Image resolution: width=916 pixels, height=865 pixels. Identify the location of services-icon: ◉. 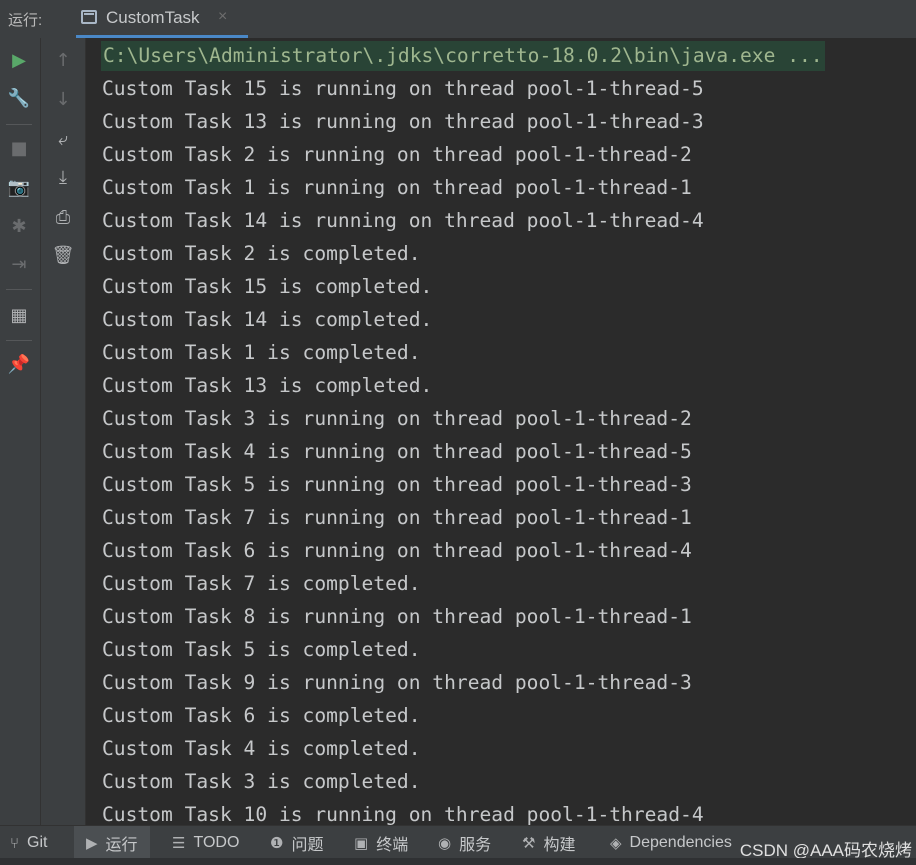
(445, 843).